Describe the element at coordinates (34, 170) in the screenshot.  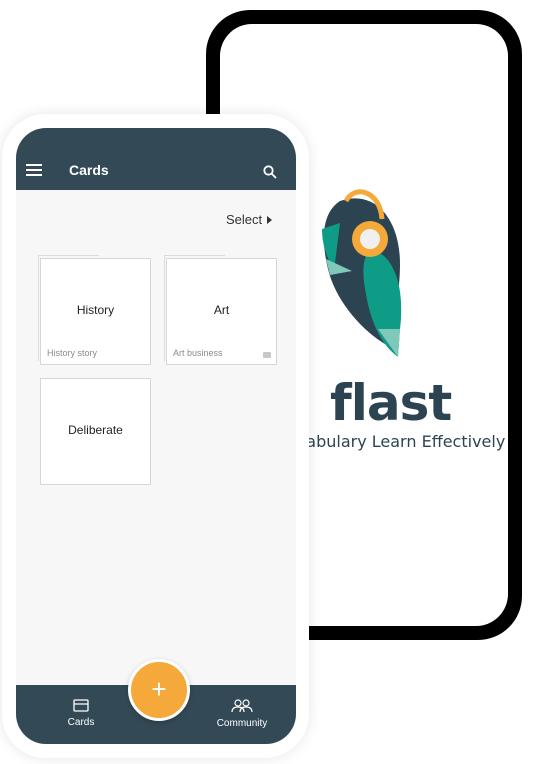
I see `menu-icon` at that location.